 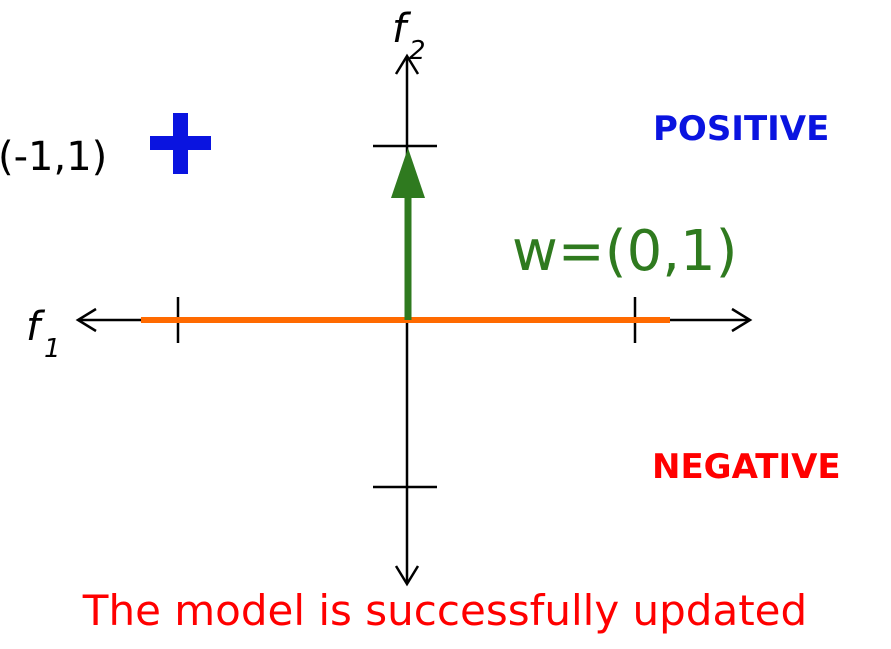 I want to click on positive-point-plus-icon, so click(x=180, y=143).